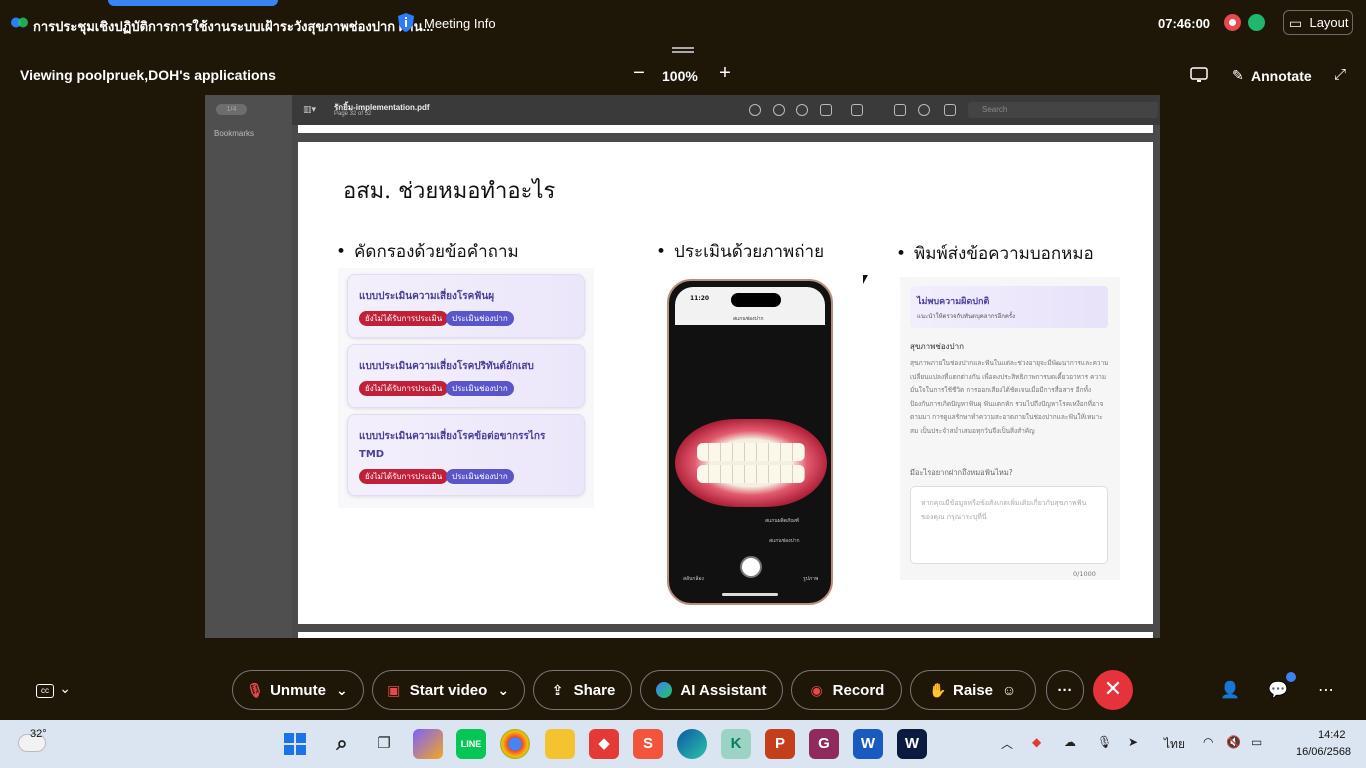 This screenshot has height=768, width=1366. What do you see at coordinates (394, 690) in the screenshot?
I see `video-off-icon: ▣` at bounding box center [394, 690].